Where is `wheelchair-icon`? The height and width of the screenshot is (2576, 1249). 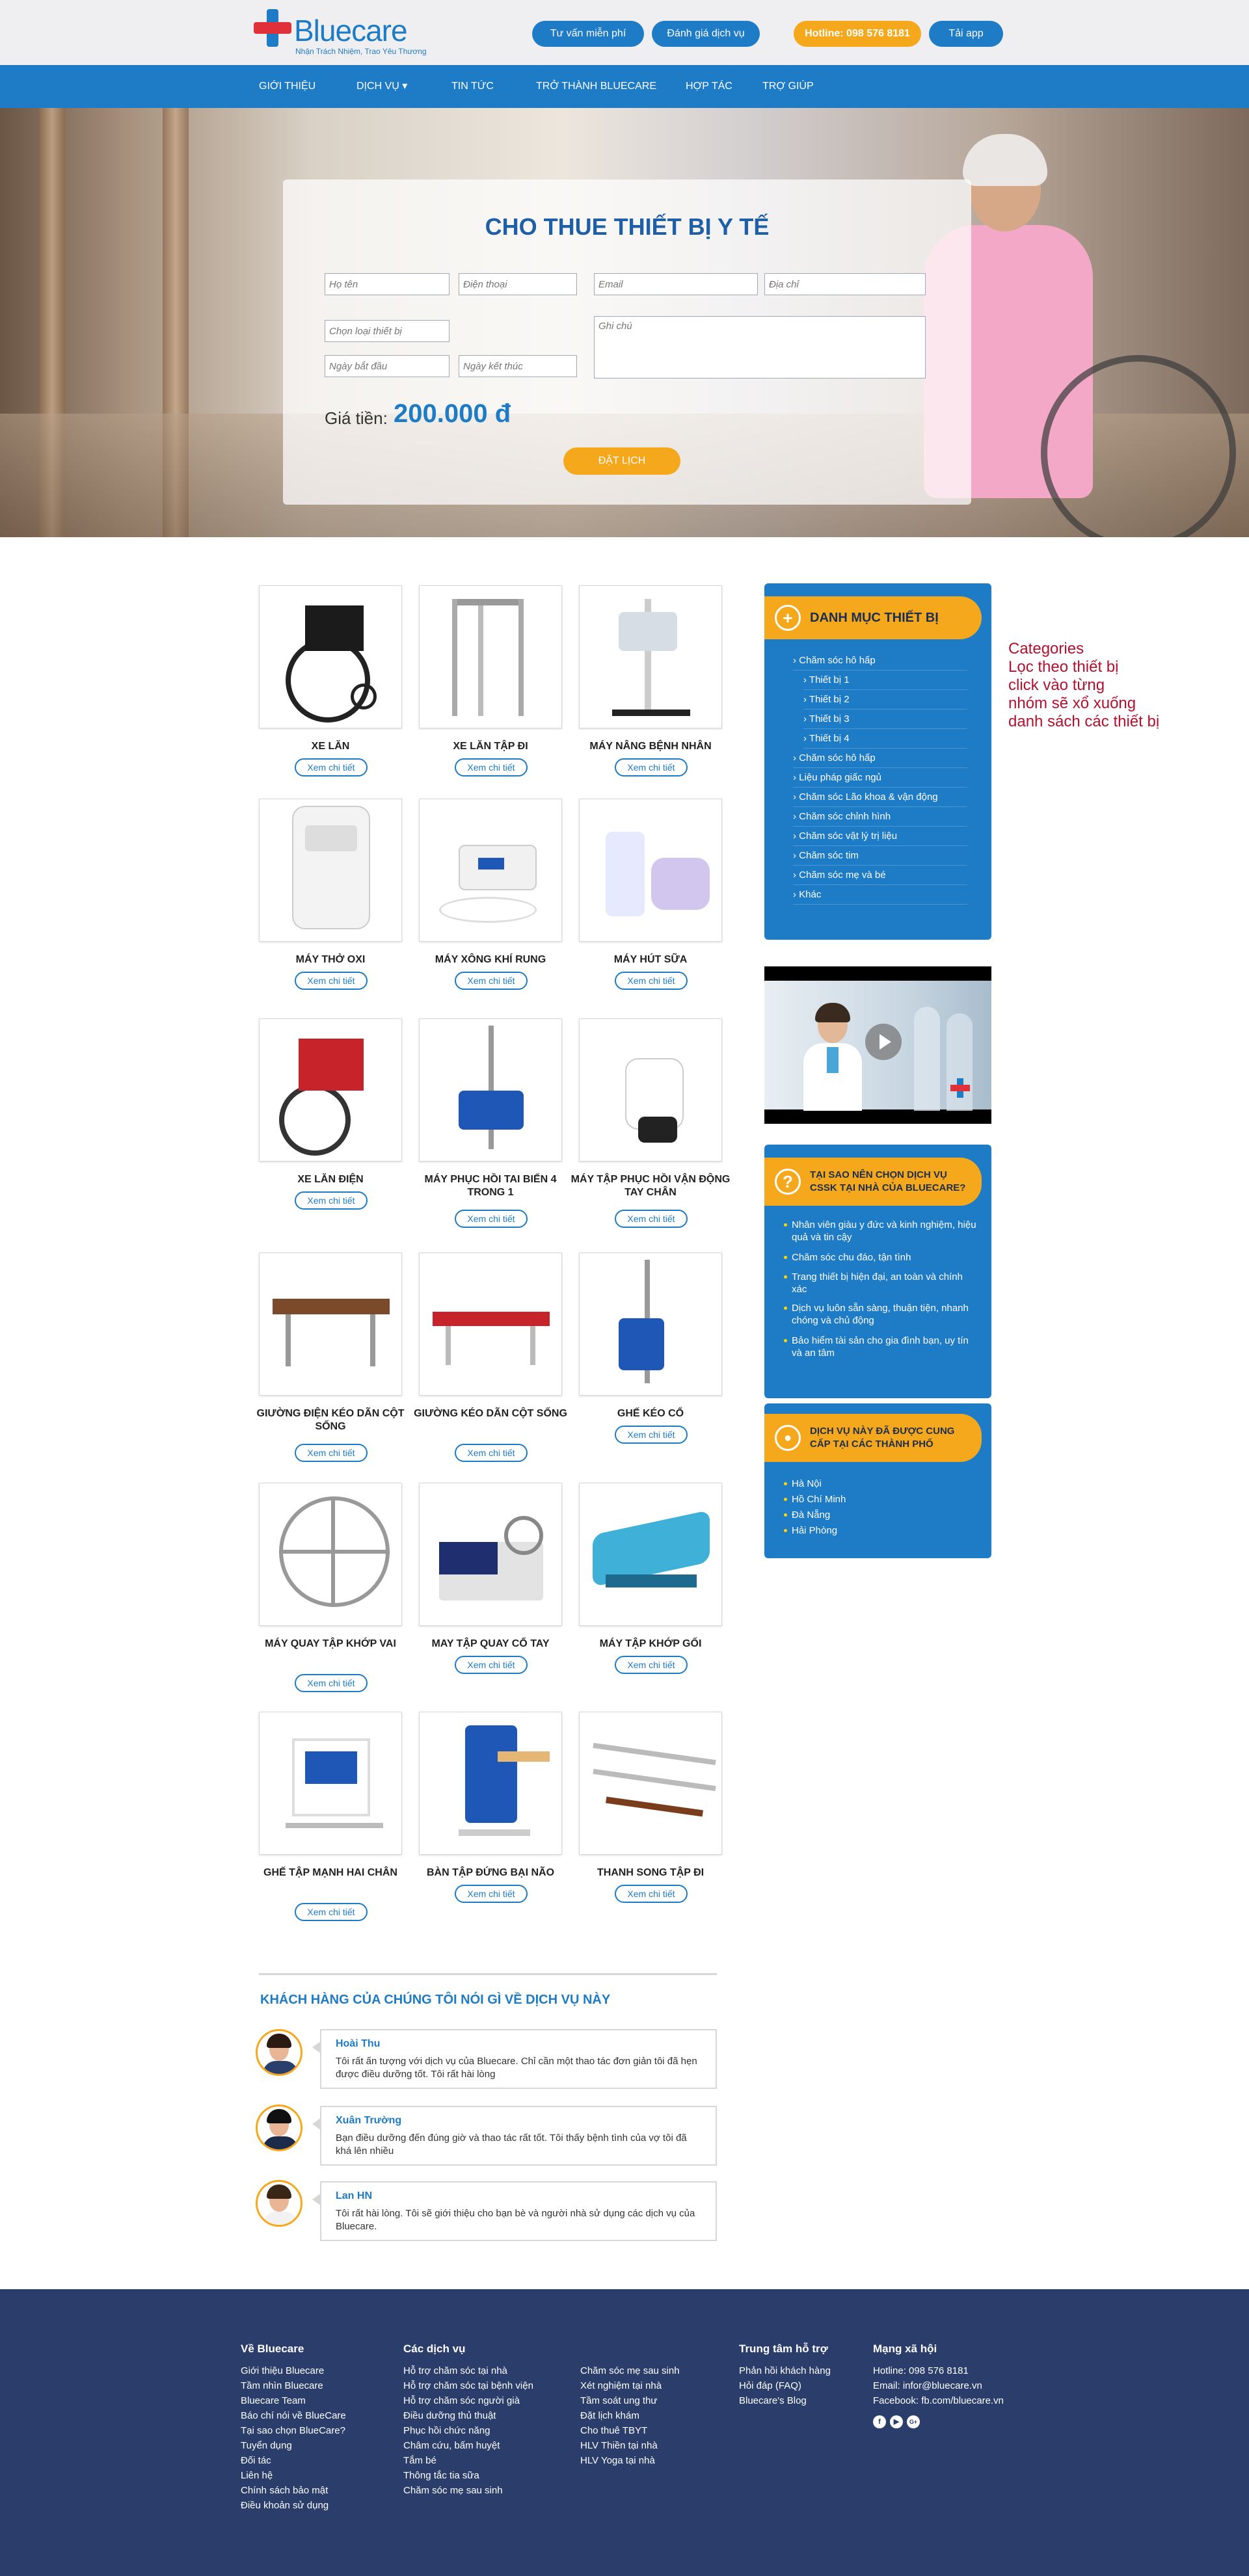
wheelchair-icon is located at coordinates (330, 656).